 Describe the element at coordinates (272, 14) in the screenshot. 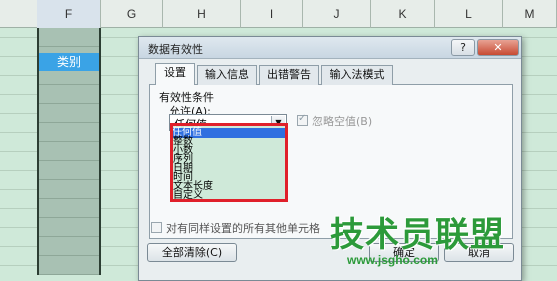

I see `column-header-i: I` at that location.